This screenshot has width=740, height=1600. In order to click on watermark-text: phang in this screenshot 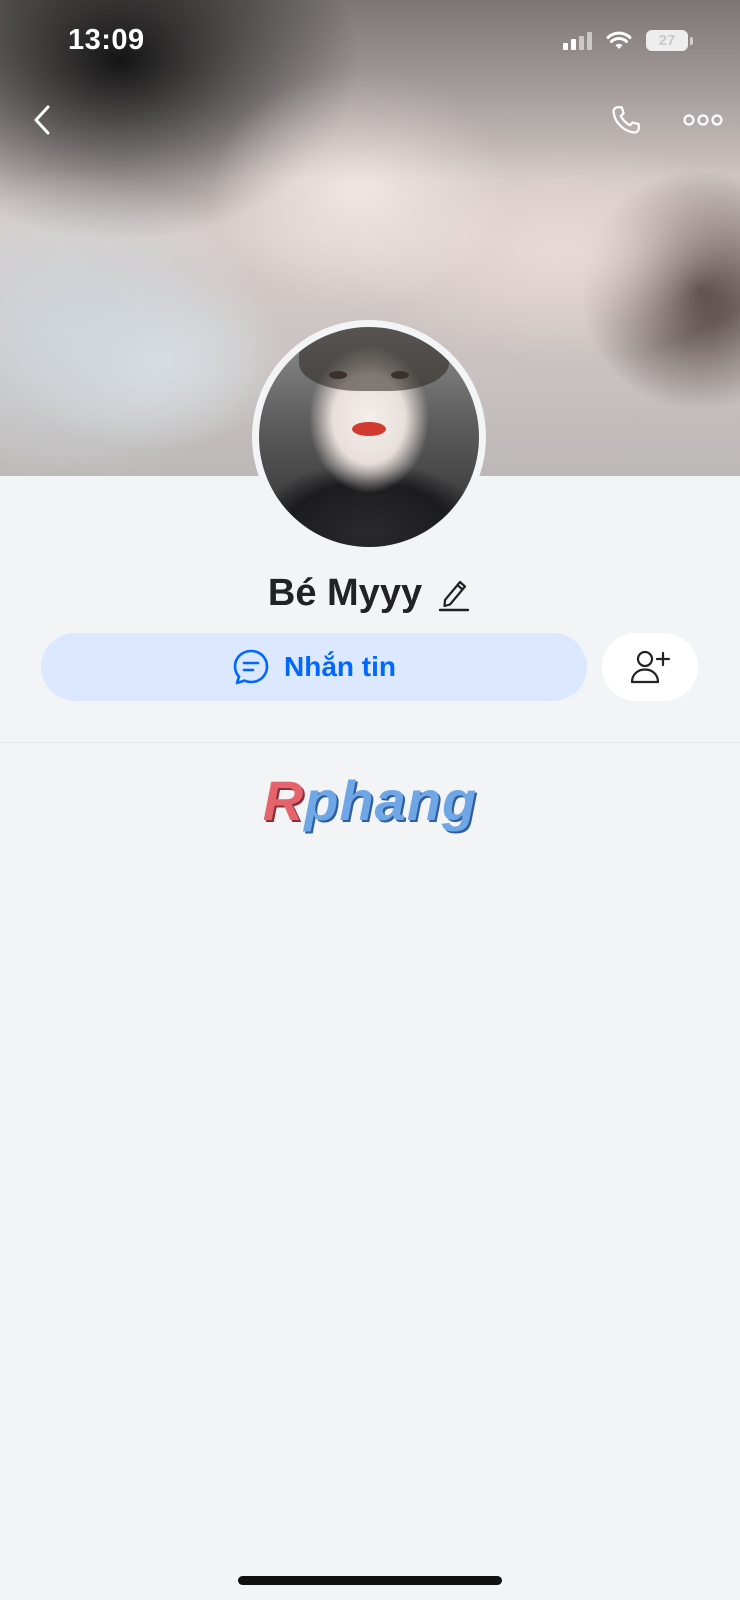, I will do `click(391, 800)`.